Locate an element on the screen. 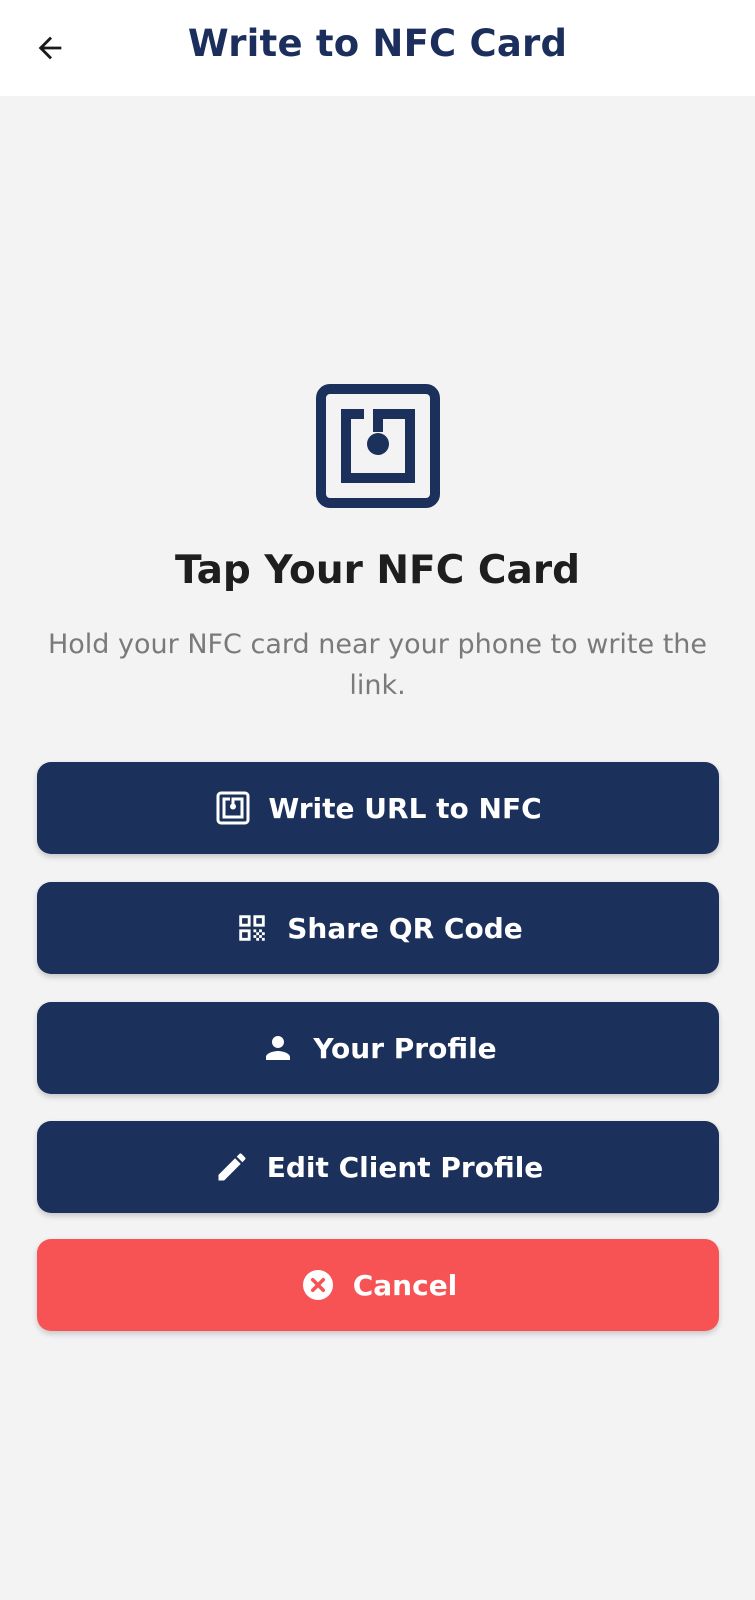  qr-code-icon is located at coordinates (252, 928).